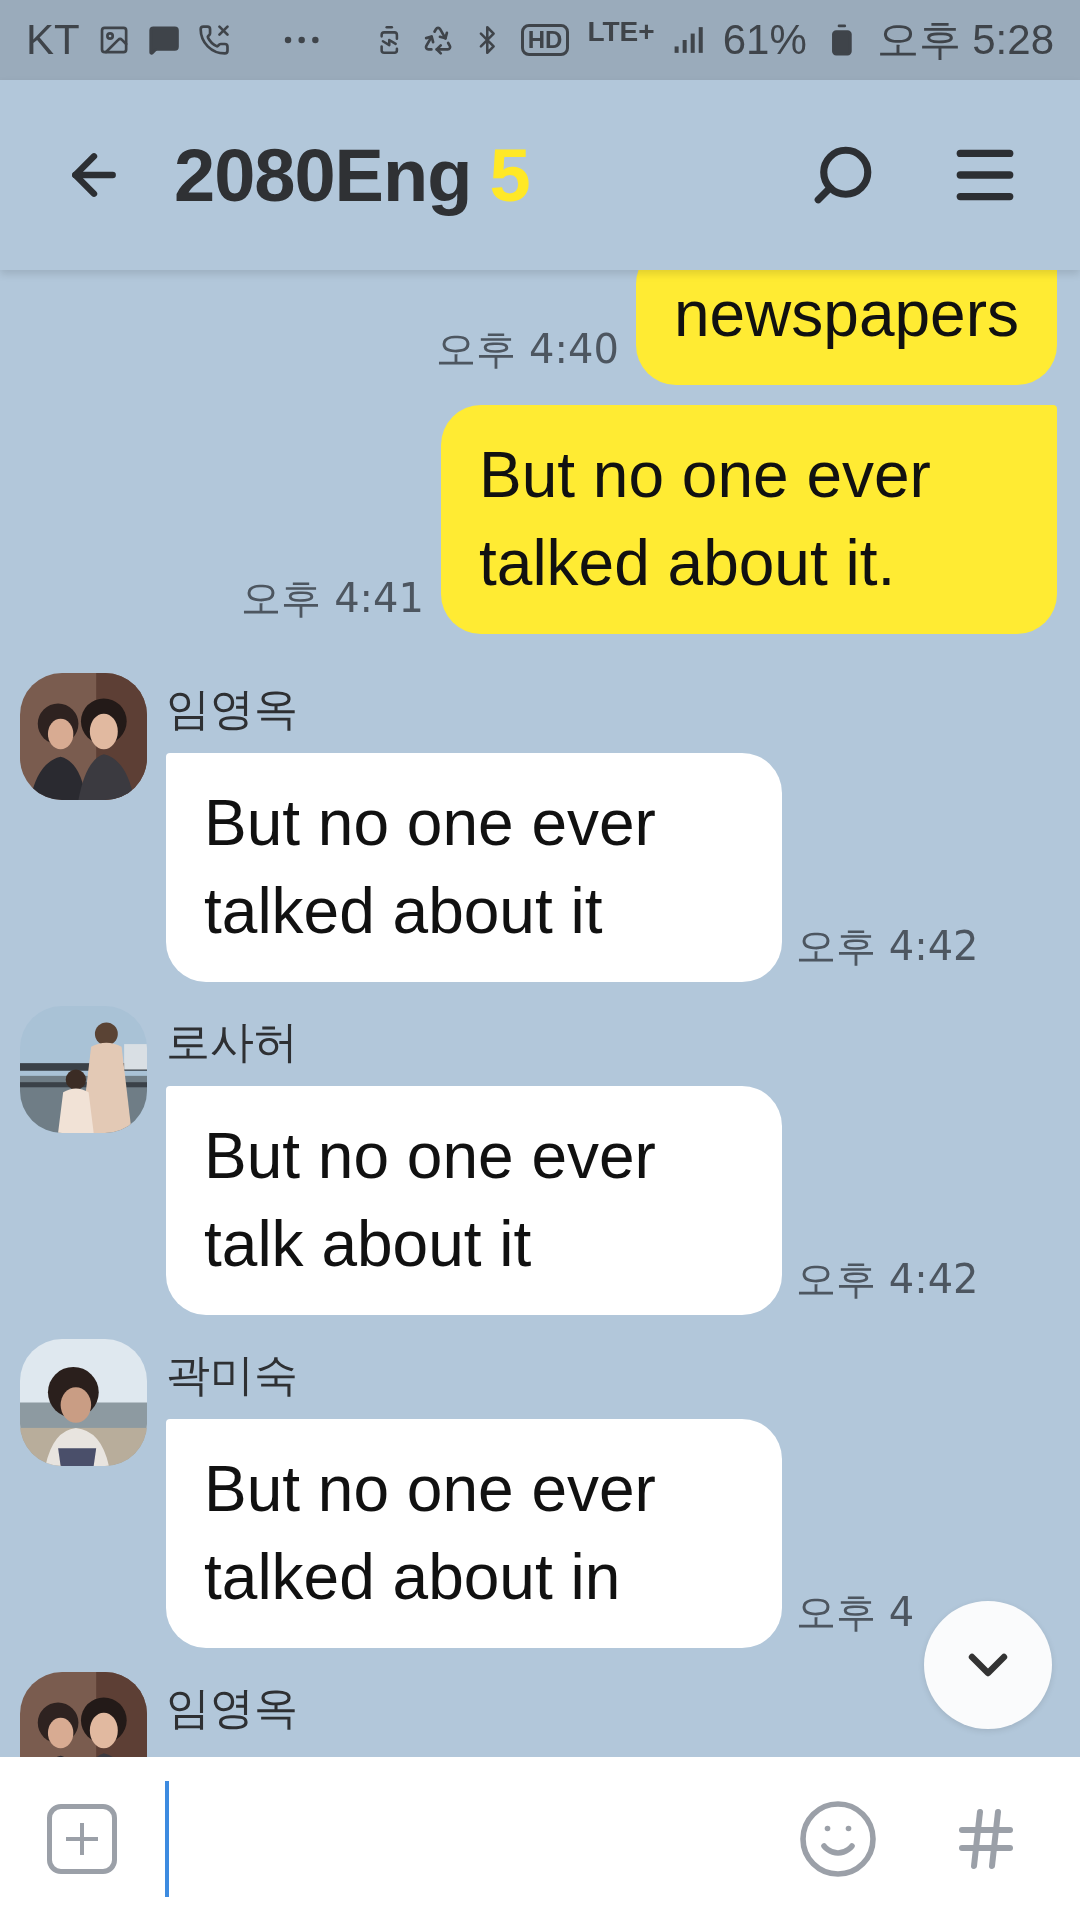  I want to click on message-time: 오후 4, so click(855, 1612).